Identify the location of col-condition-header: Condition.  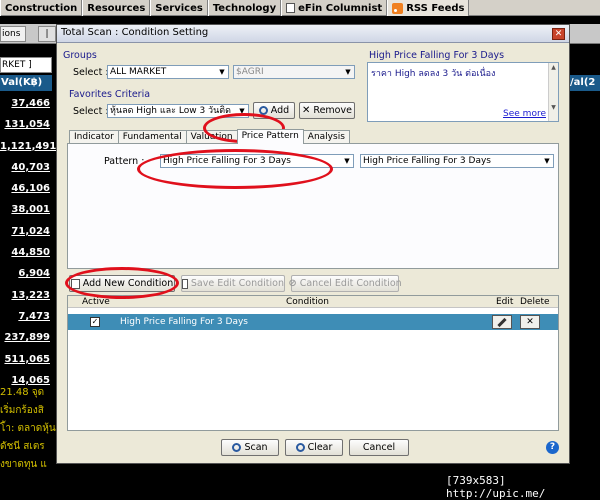
(307, 302).